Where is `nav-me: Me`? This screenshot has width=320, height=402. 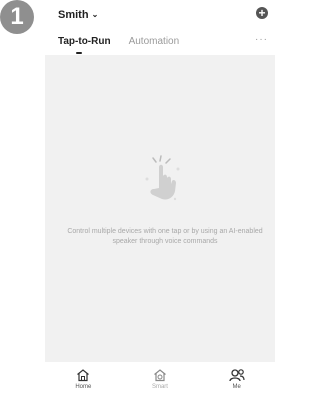
nav-me: Me is located at coordinates (237, 379).